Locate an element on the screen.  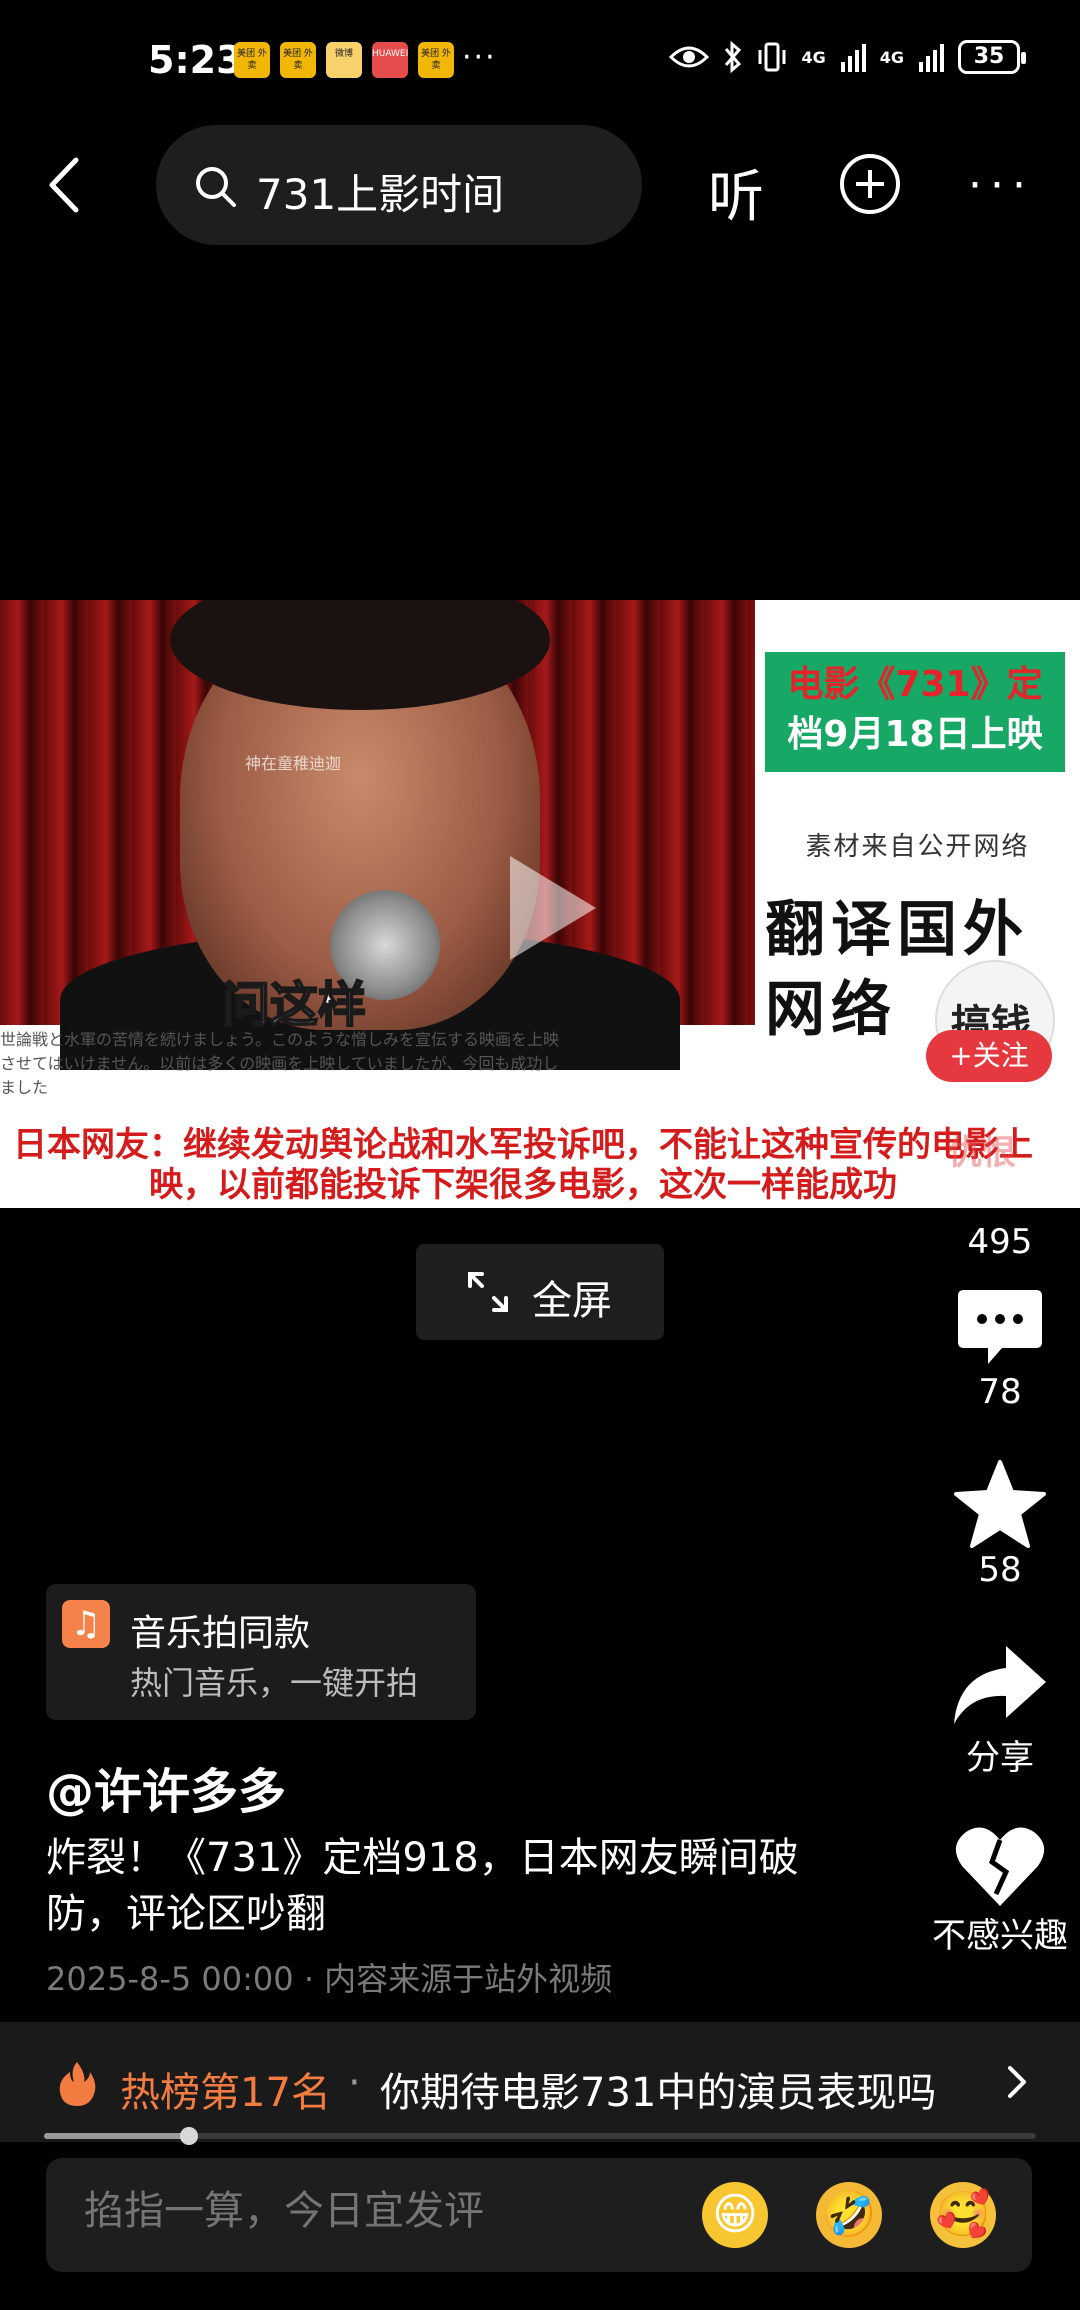
search-bar: 731上影时间 is located at coordinates (399, 185).